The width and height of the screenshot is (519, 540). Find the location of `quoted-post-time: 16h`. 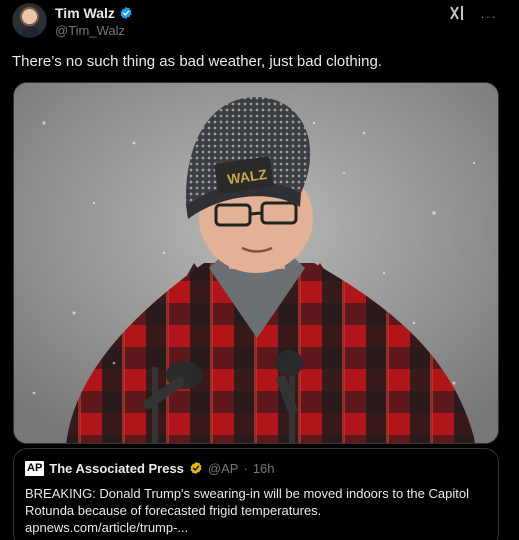

quoted-post-time: 16h is located at coordinates (263, 468).